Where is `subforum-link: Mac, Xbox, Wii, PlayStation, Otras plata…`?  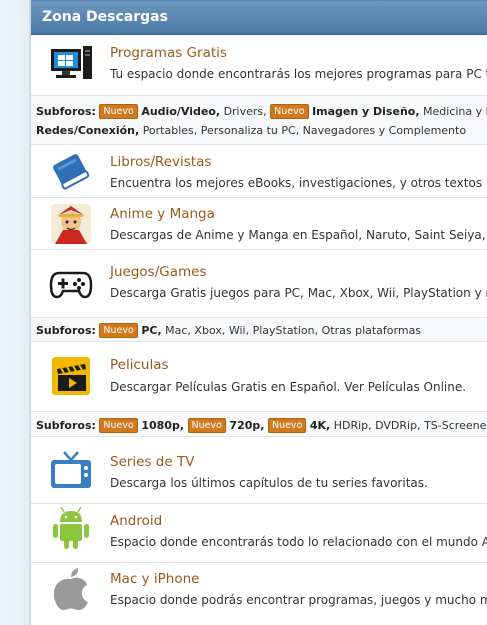
subforum-link: Mac, Xbox, Wii, PlayStation, Otras plata… is located at coordinates (293, 330).